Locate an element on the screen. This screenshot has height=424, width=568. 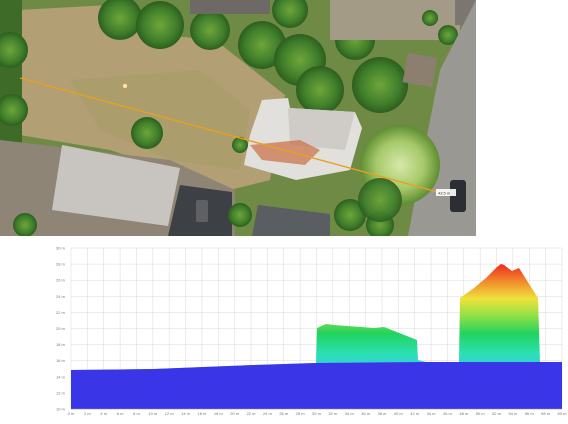
y-tick-label: 28 m is located at coordinates (61, 264).